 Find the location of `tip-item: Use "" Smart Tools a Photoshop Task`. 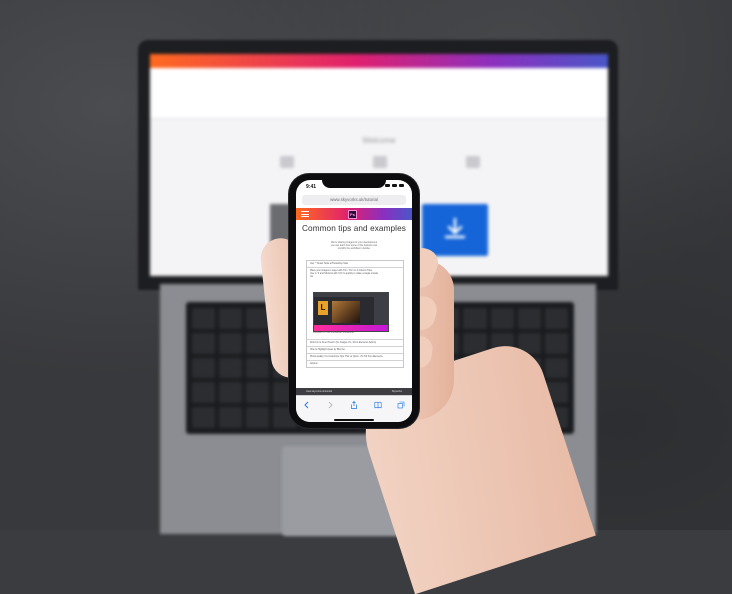

tip-item: Use "" Smart Tools a Photoshop Task is located at coordinates (355, 264).